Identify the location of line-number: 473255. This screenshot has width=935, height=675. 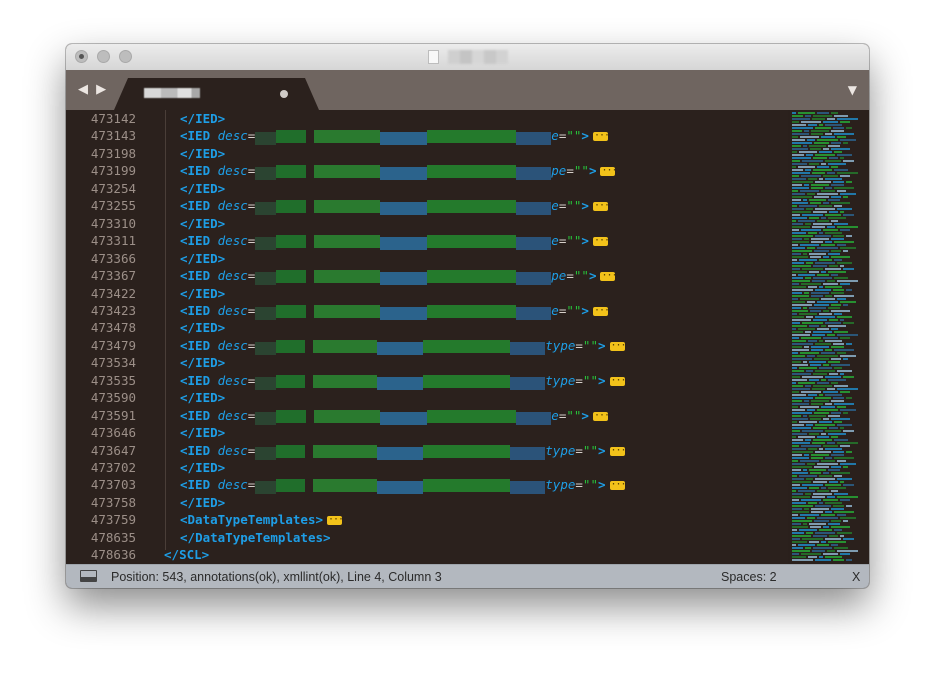
(101, 205).